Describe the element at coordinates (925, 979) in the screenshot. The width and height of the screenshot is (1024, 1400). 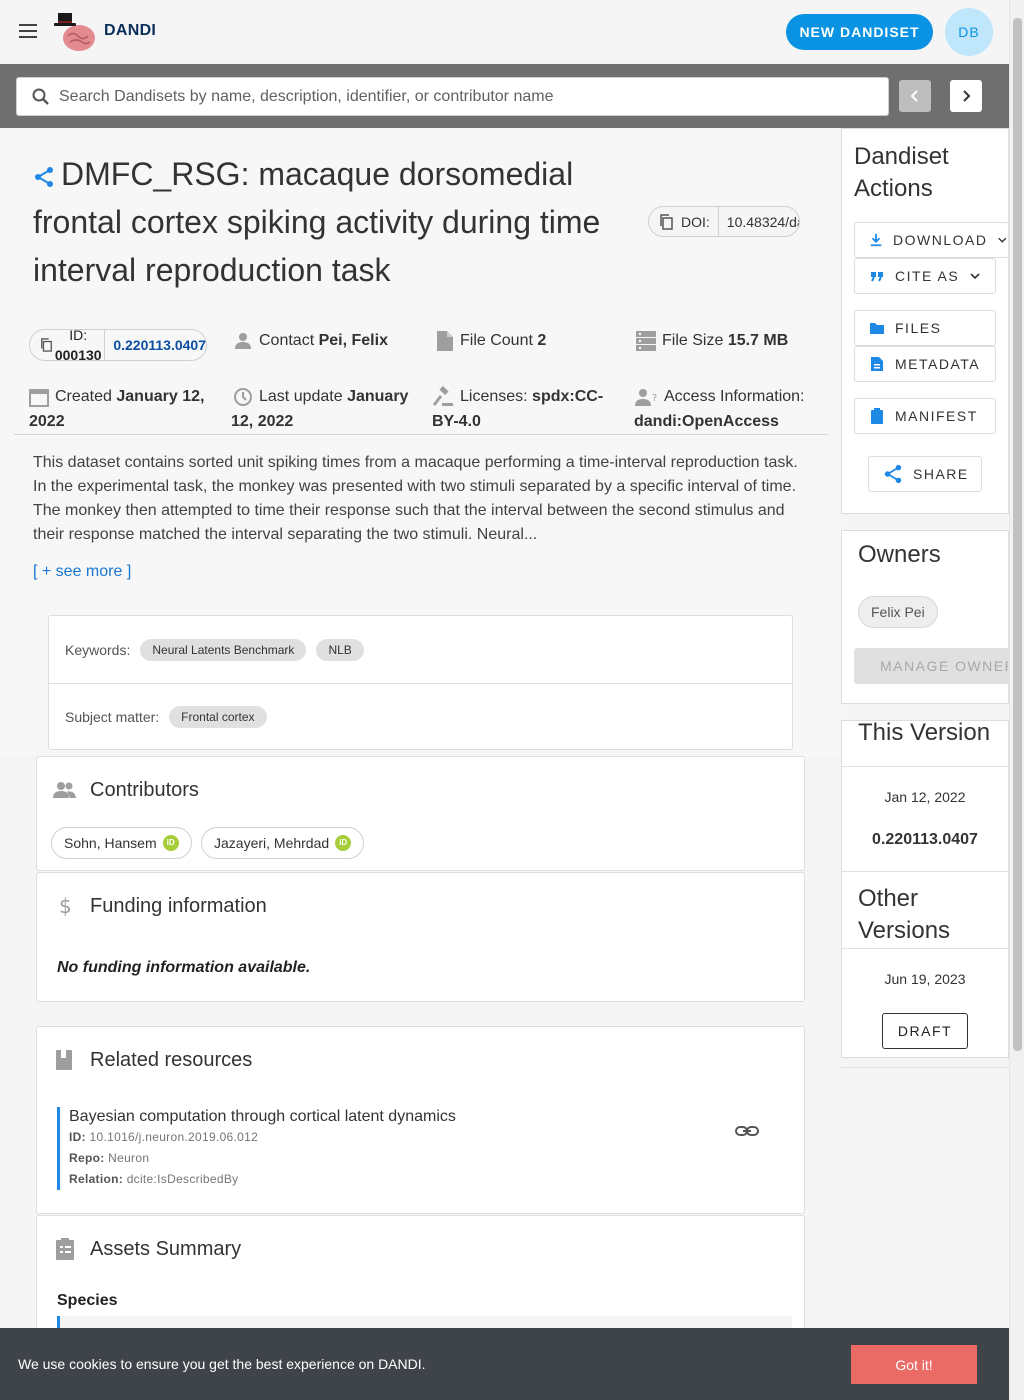
I see `other-version-date: Jun 19, 2023` at that location.